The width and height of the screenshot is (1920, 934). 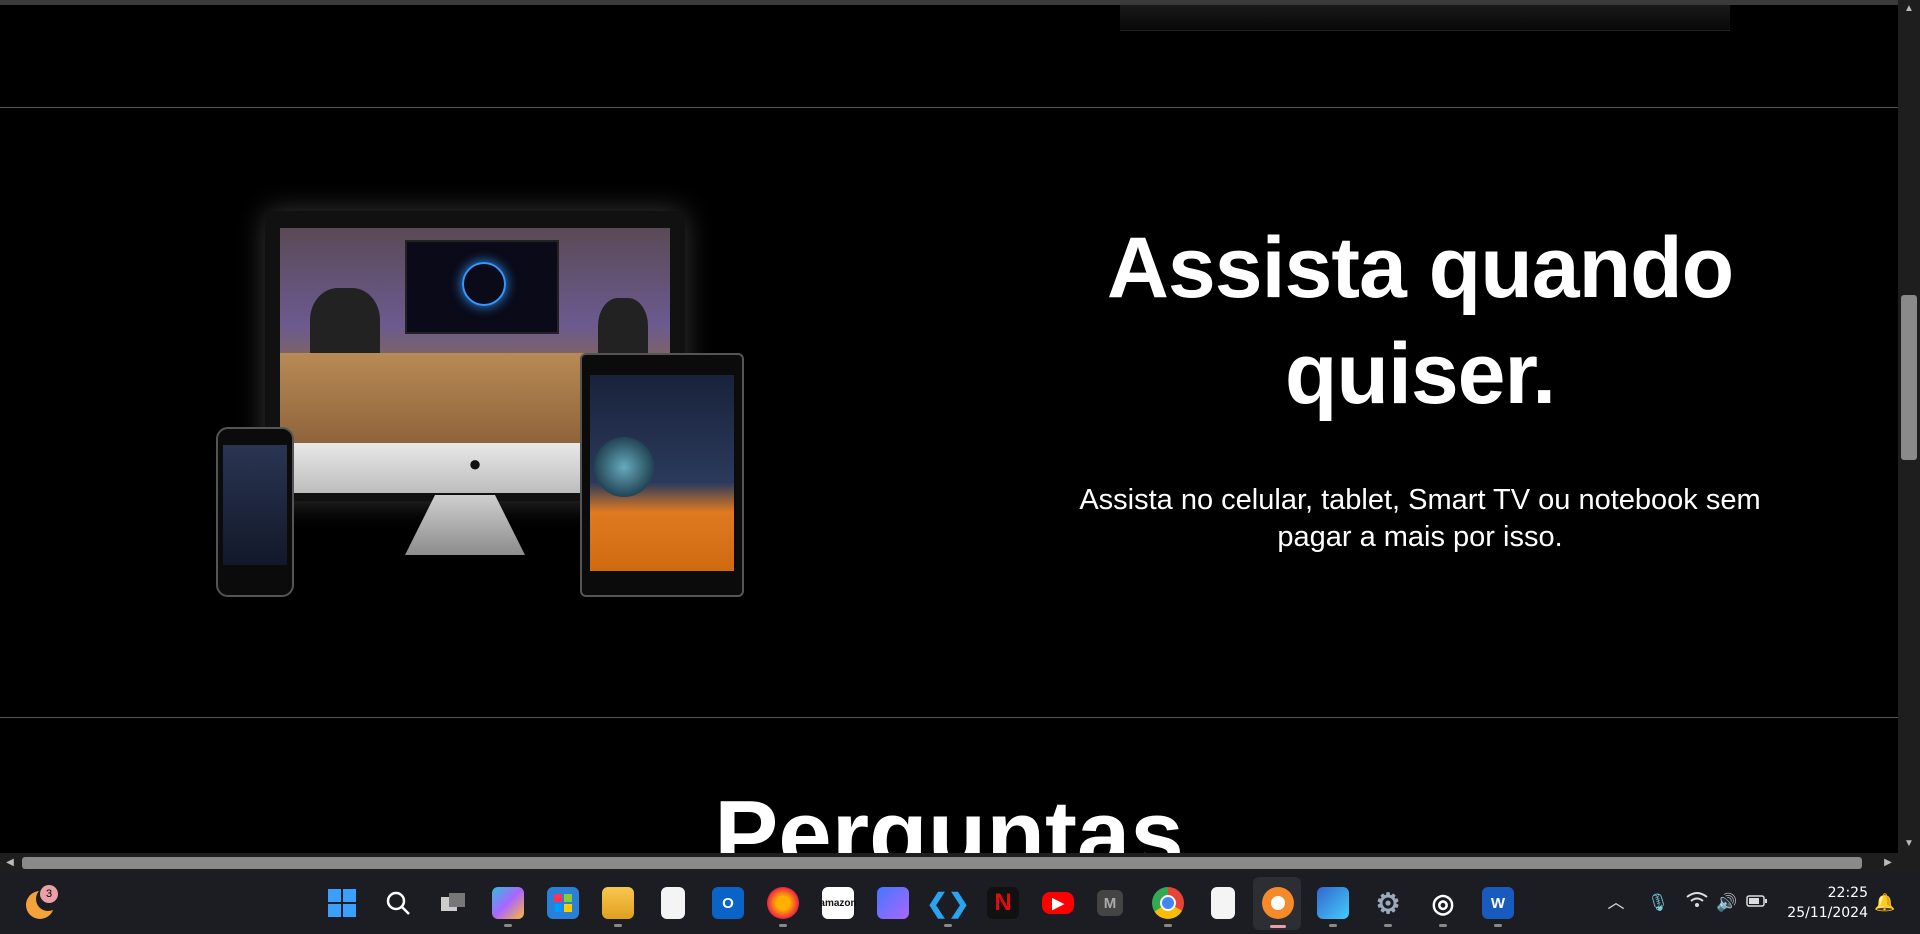 I want to click on vscode-icon: ❮❯, so click(x=948, y=903).